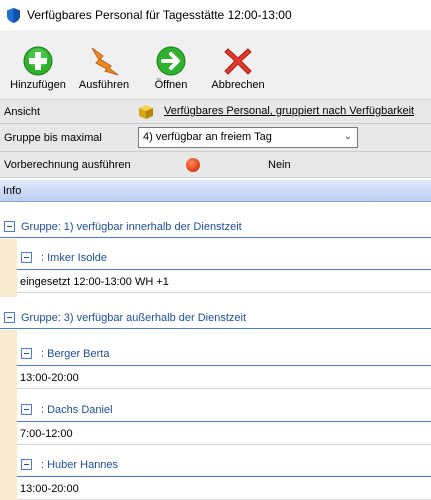 This screenshot has width=431, height=500. Describe the element at coordinates (238, 61) in the screenshot. I see `close-icon` at that location.